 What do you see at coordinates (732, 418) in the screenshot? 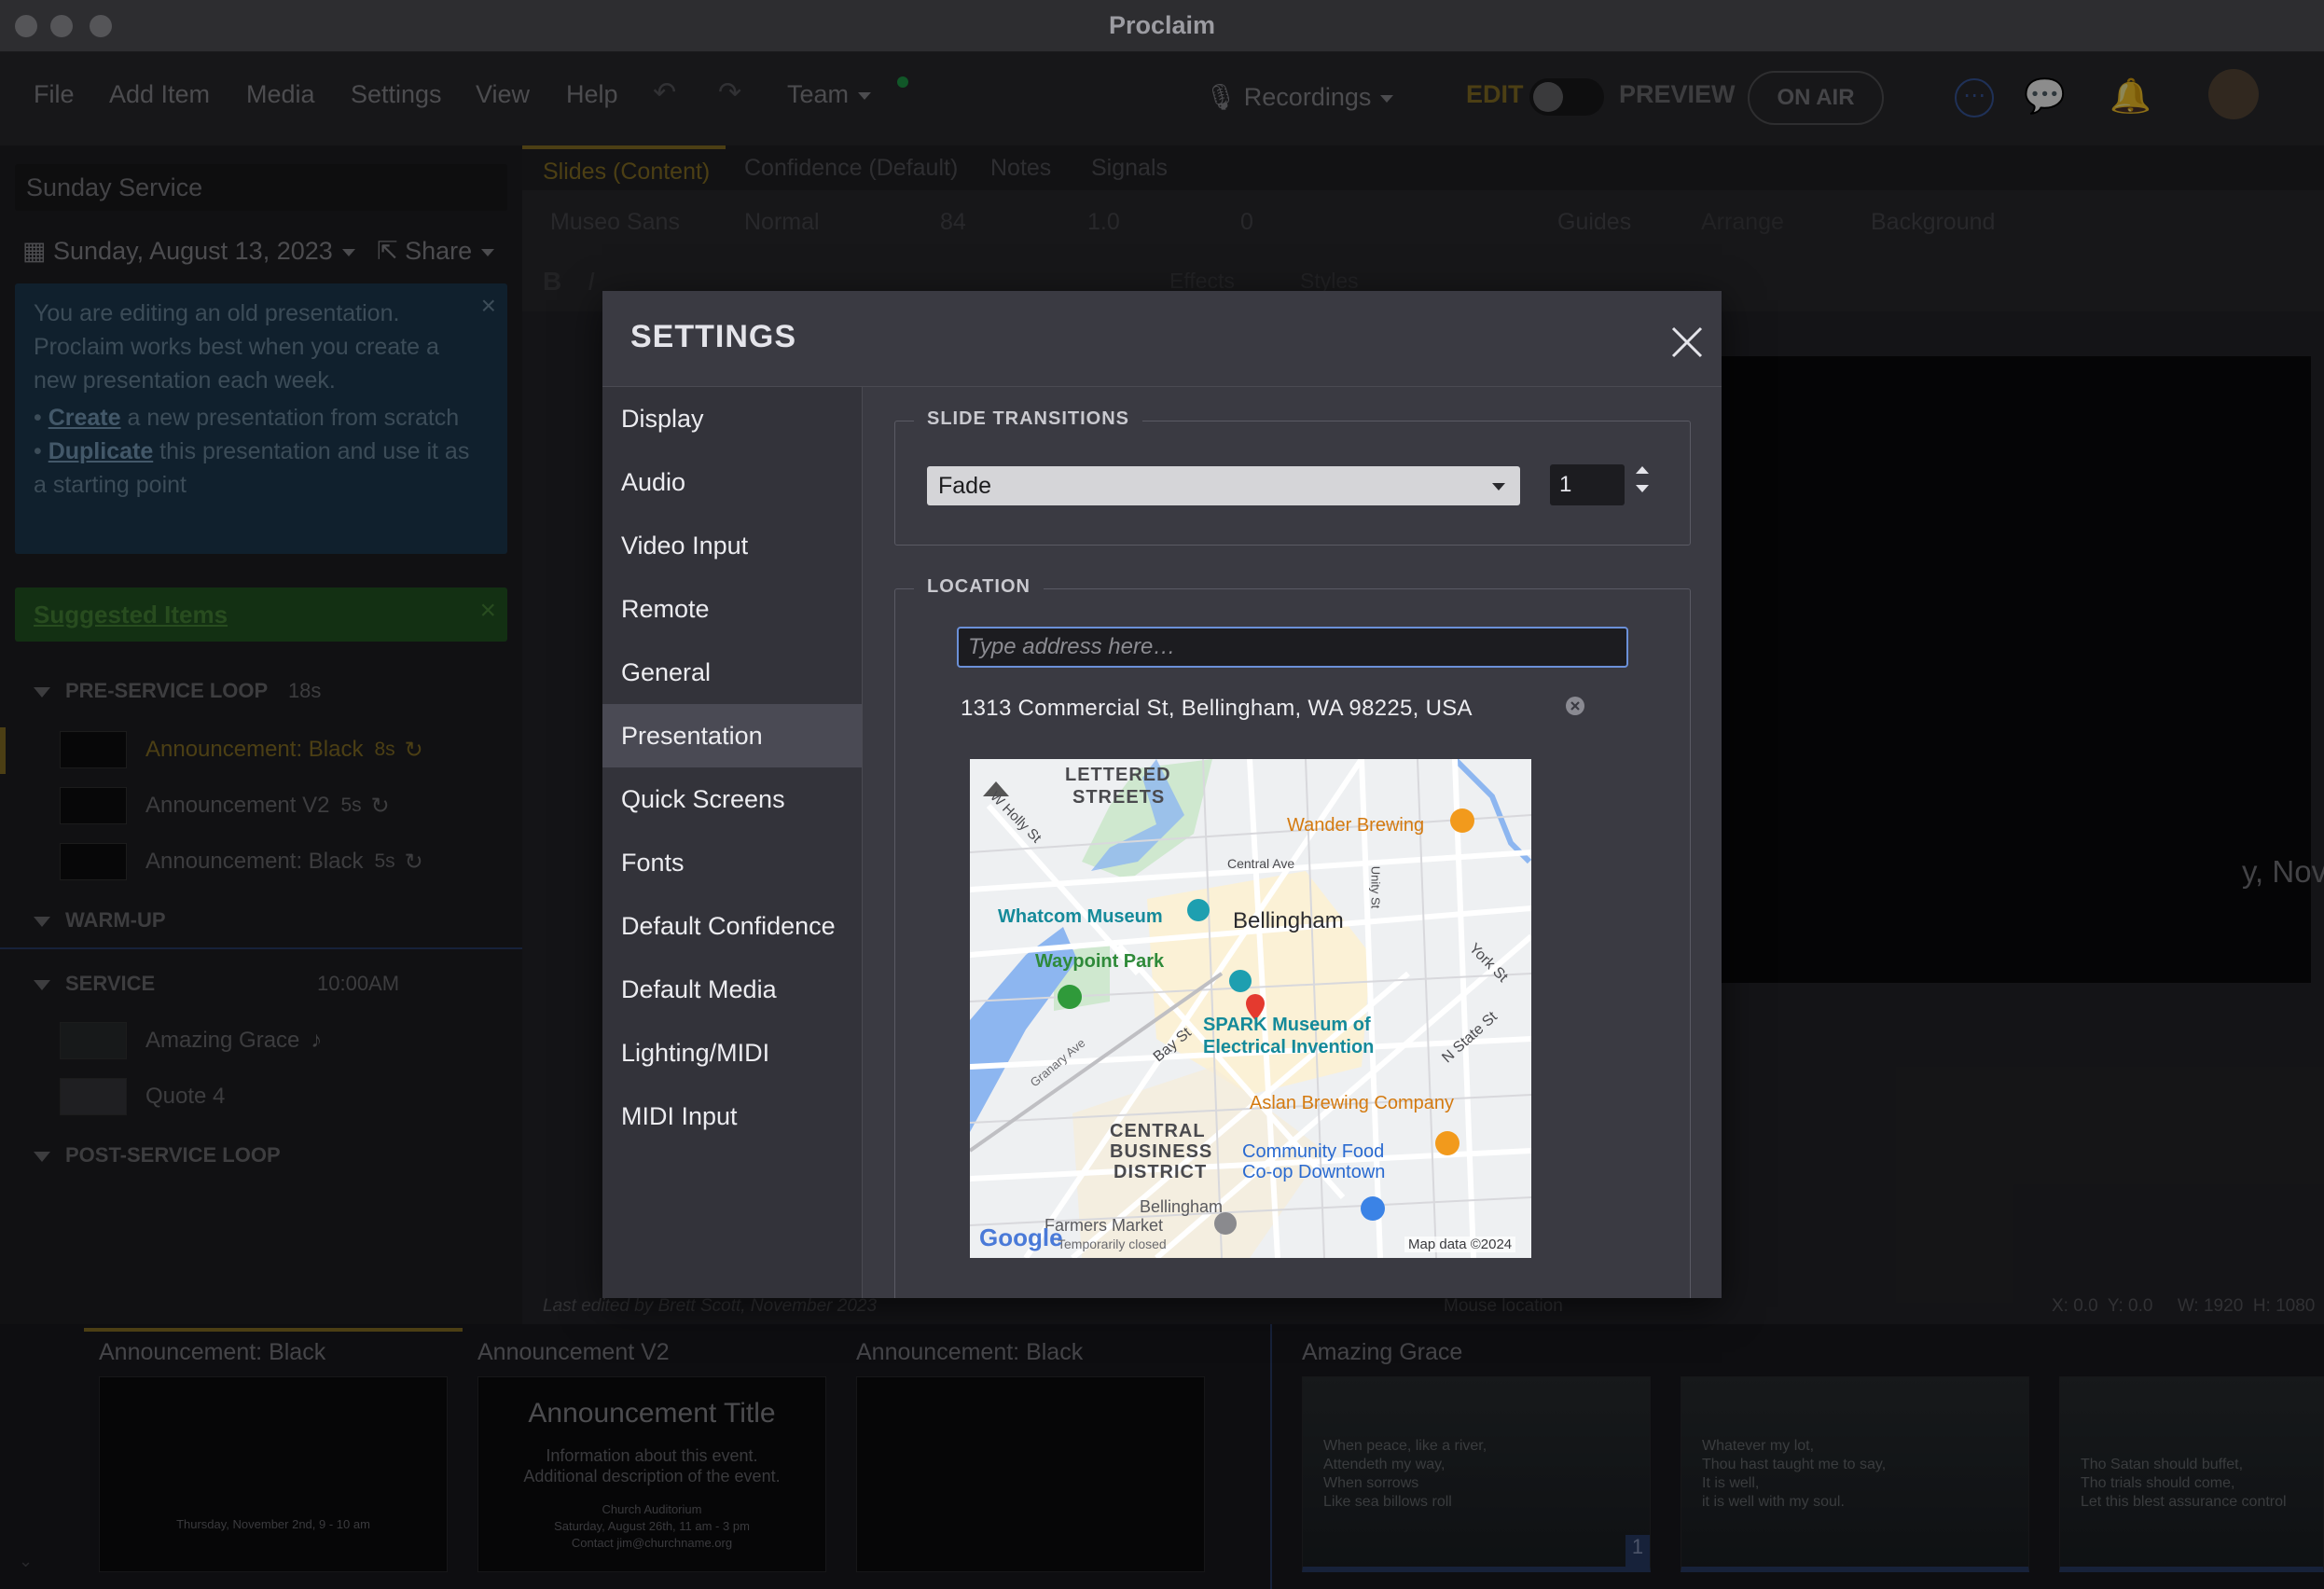
I see `nav-display: Display` at bounding box center [732, 418].